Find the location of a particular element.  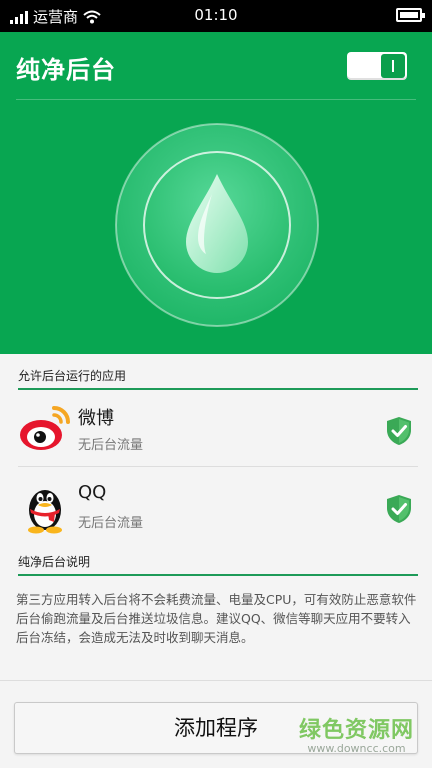

app-name: QQ is located at coordinates (92, 492).